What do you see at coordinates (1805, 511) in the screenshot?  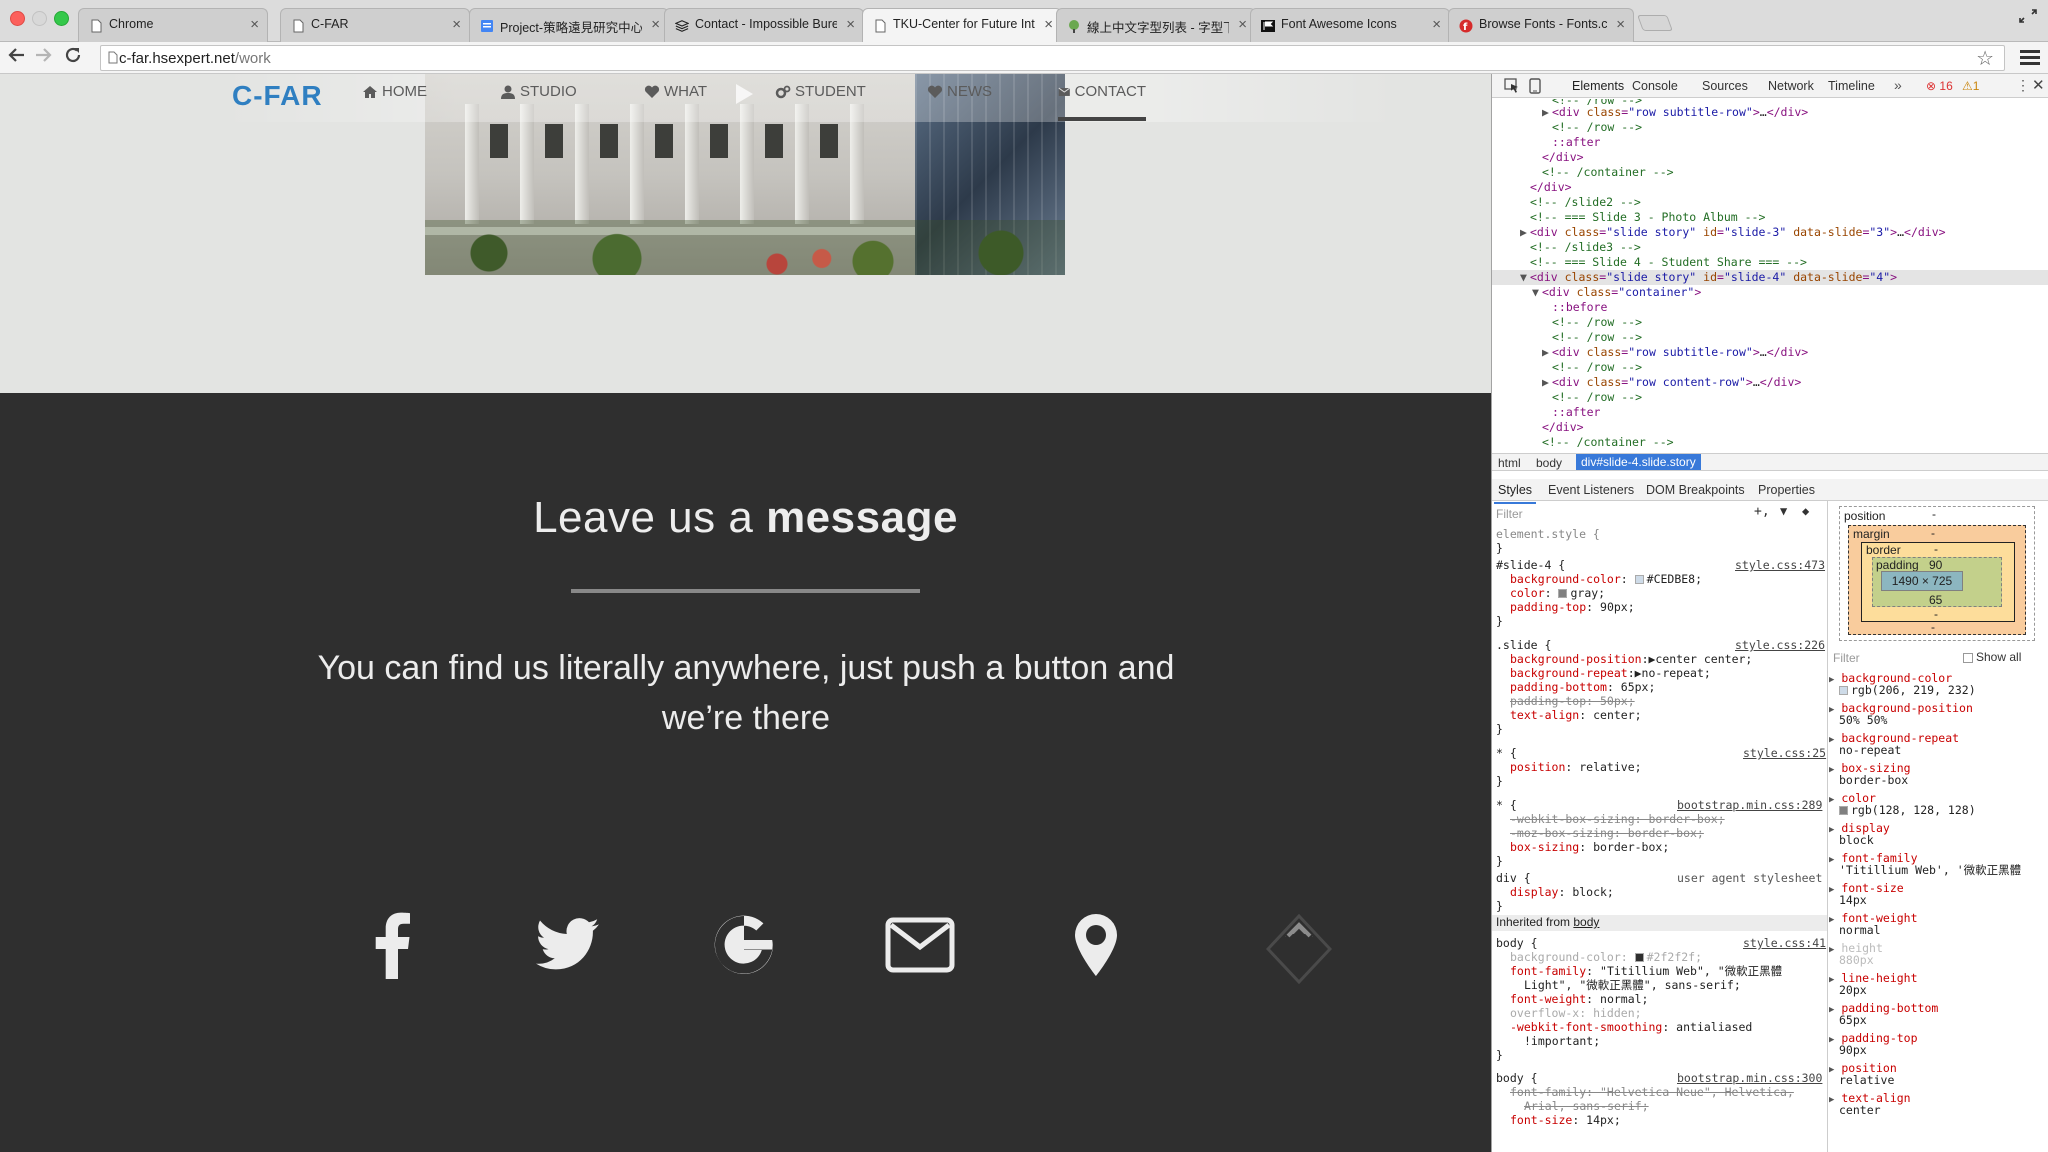 I see `color-format-icon: ◆` at bounding box center [1805, 511].